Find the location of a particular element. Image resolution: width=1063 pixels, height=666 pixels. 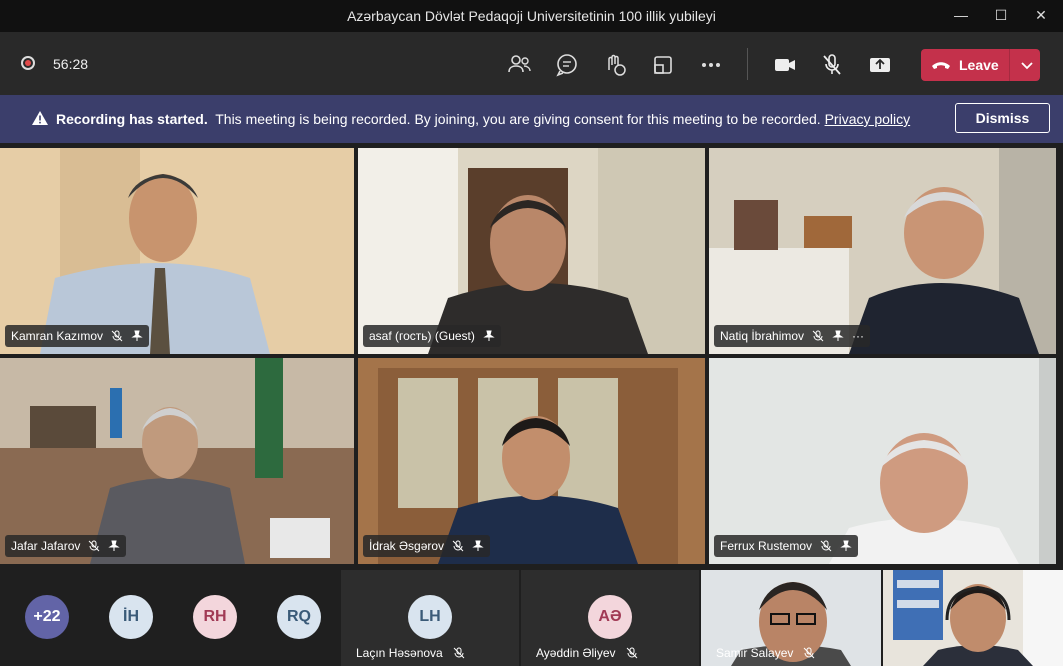

hang-up-icon is located at coordinates (941, 65).